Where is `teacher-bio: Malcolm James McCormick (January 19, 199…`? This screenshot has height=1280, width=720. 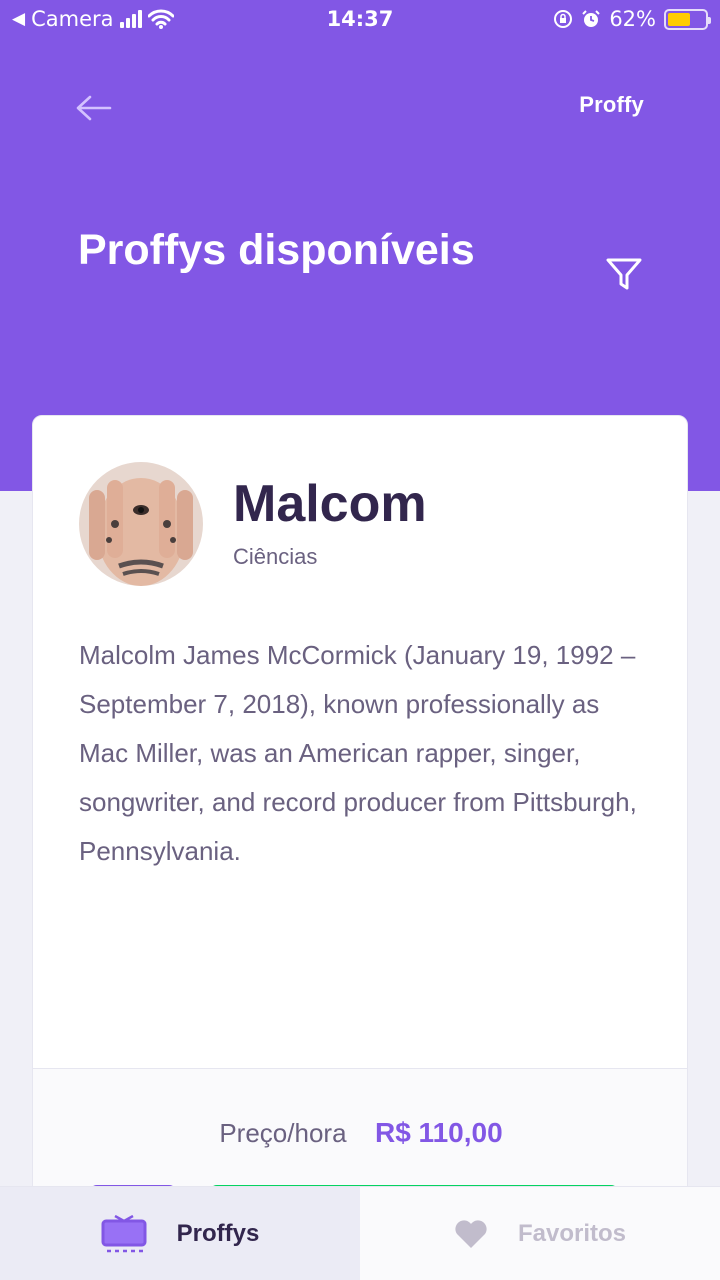 teacher-bio: Malcolm James McCormick (January 19, 199… is located at coordinates (358, 753).